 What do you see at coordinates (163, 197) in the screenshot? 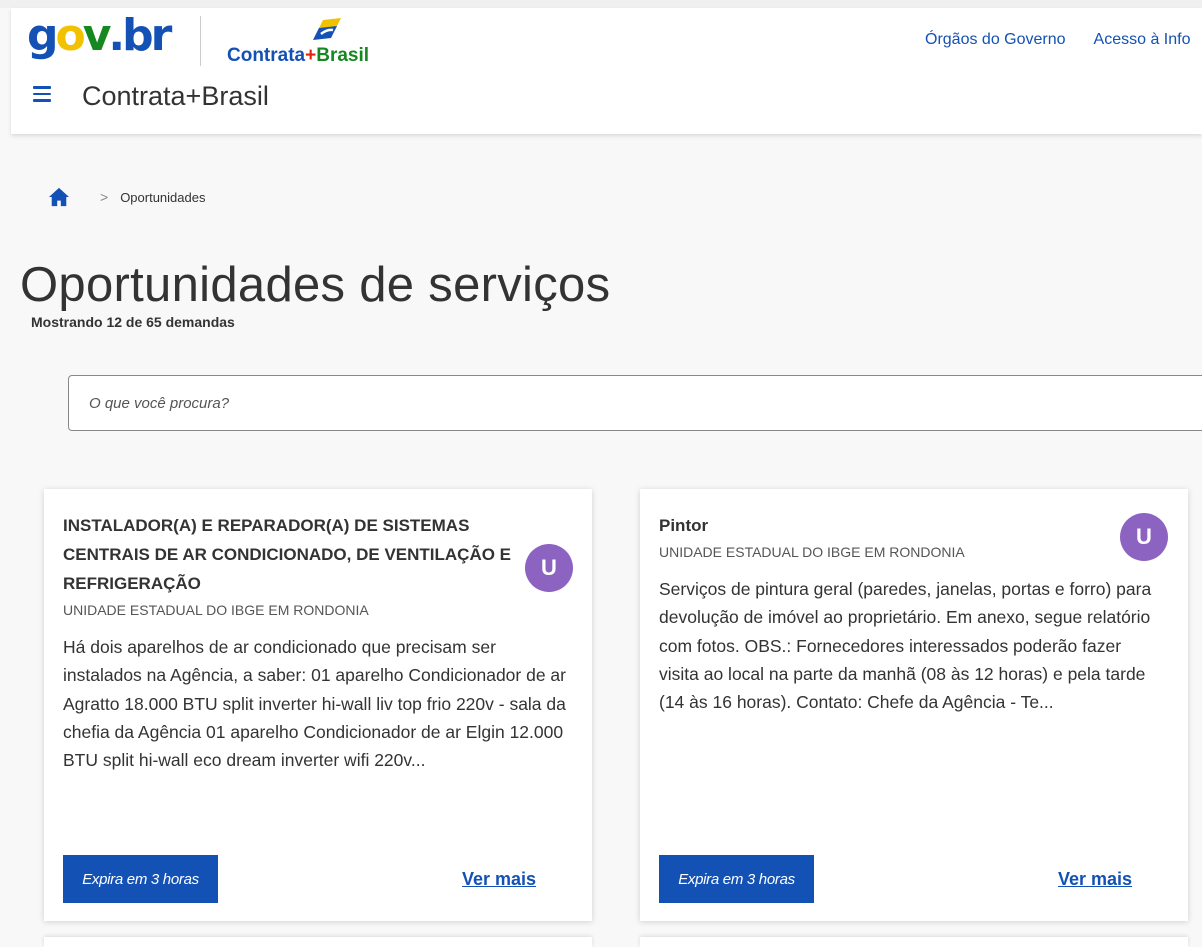
I see `breadcrumb-current: Oportunidades` at bounding box center [163, 197].